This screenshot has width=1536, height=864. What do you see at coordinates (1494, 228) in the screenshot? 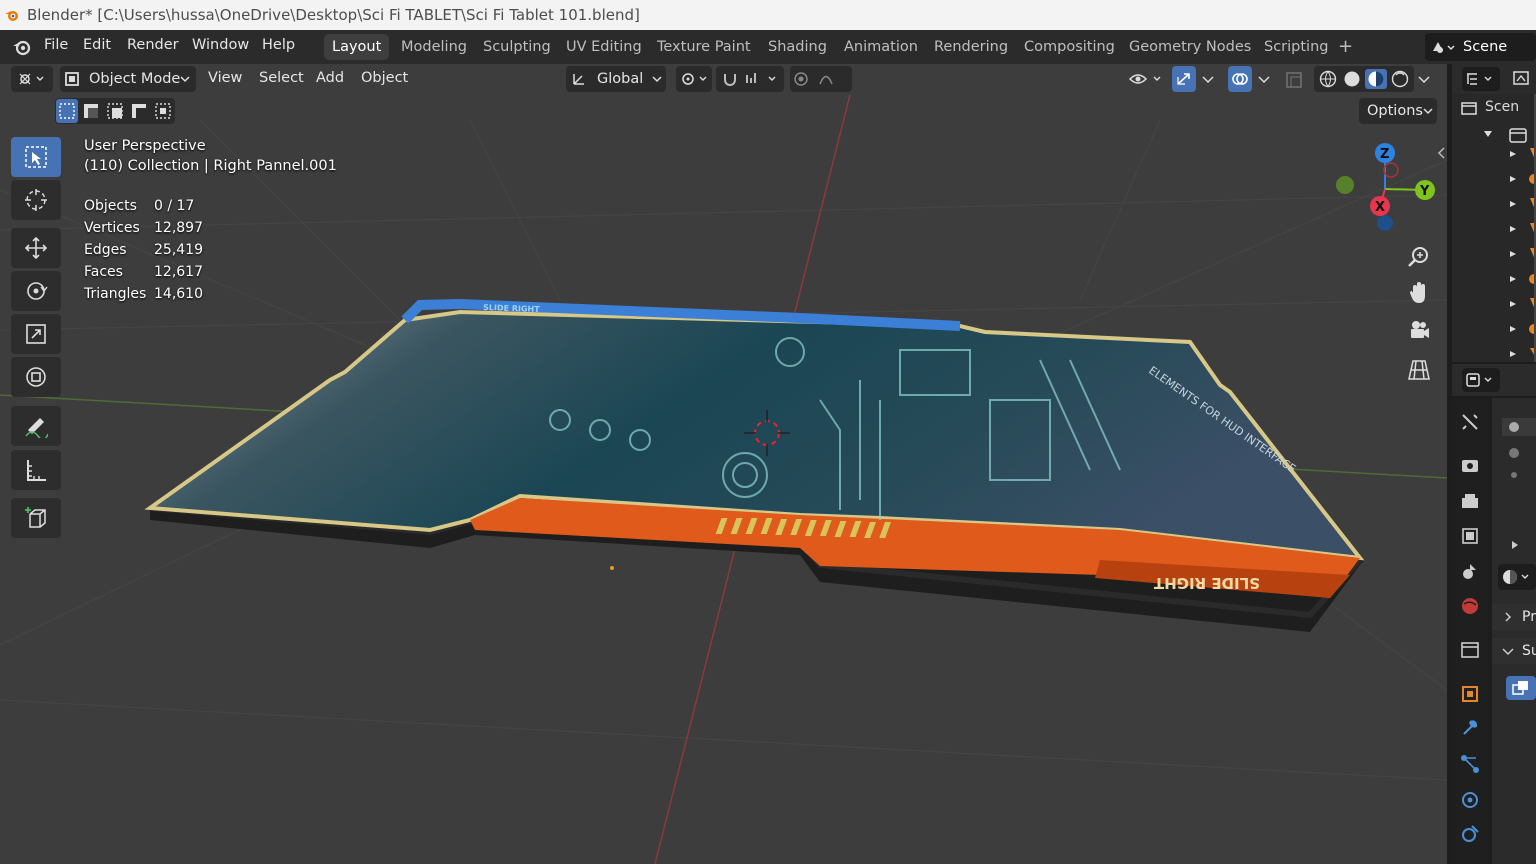
I see `outliner-panel: Scen` at bounding box center [1494, 228].